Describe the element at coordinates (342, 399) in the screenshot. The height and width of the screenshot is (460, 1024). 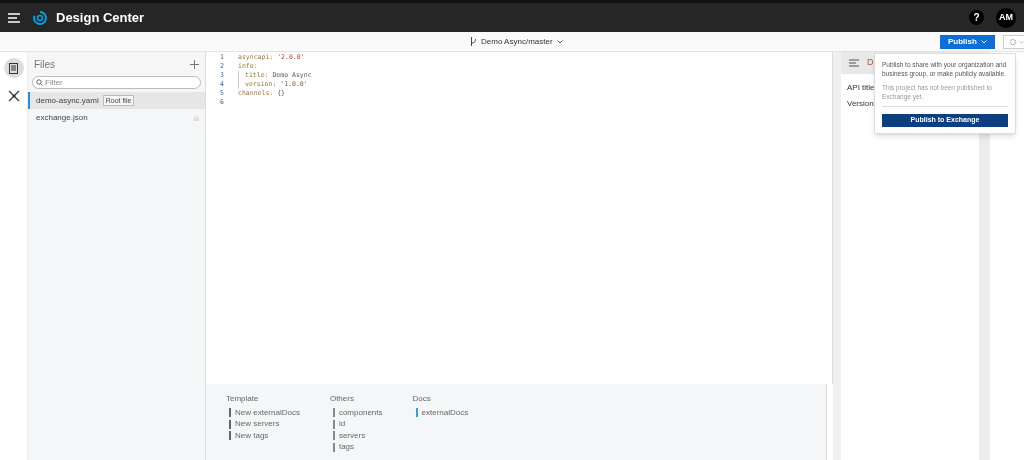
I see `palette-heading: Others` at that location.